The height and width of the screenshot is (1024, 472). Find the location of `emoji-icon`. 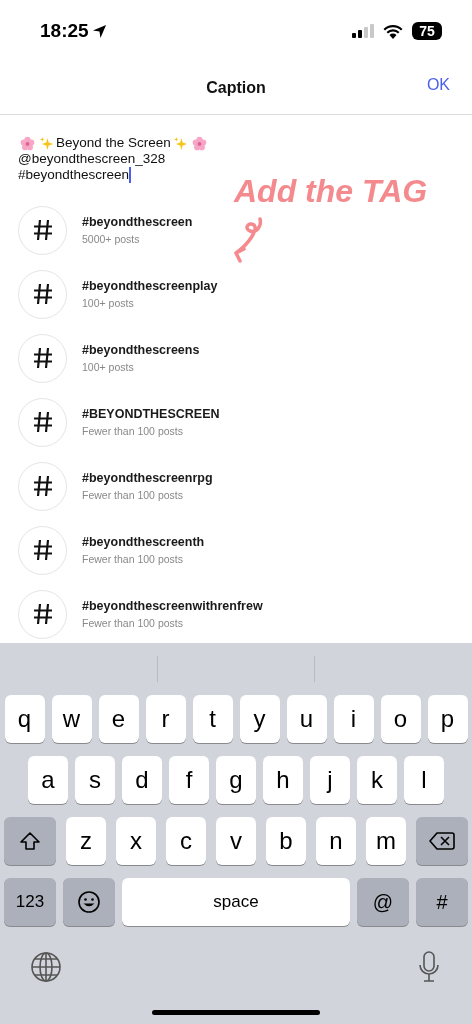

emoji-icon is located at coordinates (89, 902).